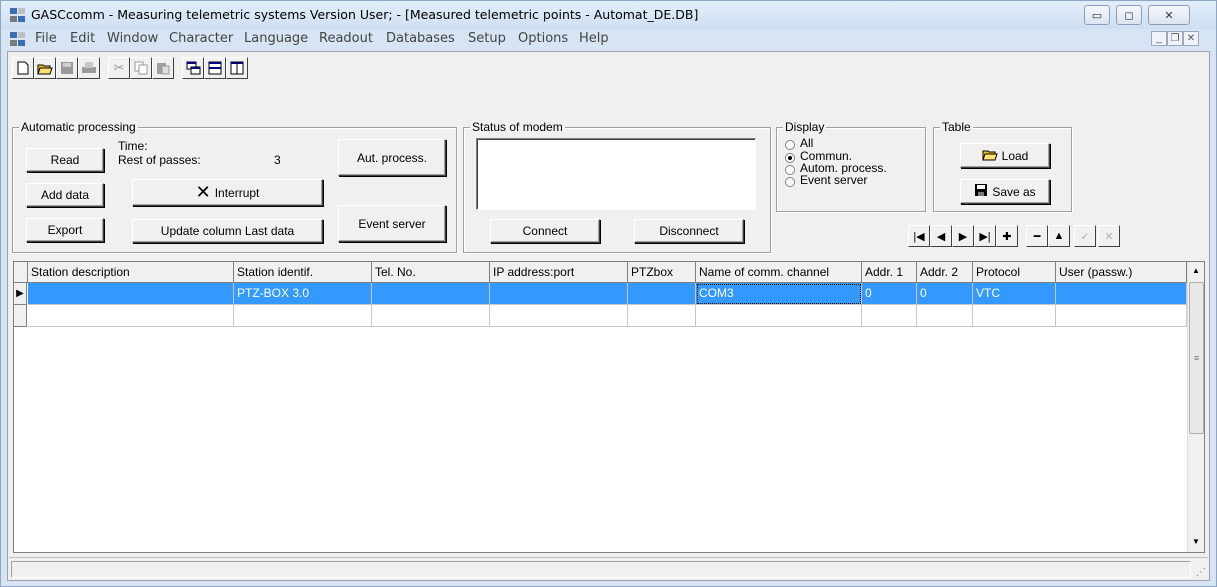 The width and height of the screenshot is (1217, 587). Describe the element at coordinates (65, 195) in the screenshot. I see `add-data-button: Add data` at that location.